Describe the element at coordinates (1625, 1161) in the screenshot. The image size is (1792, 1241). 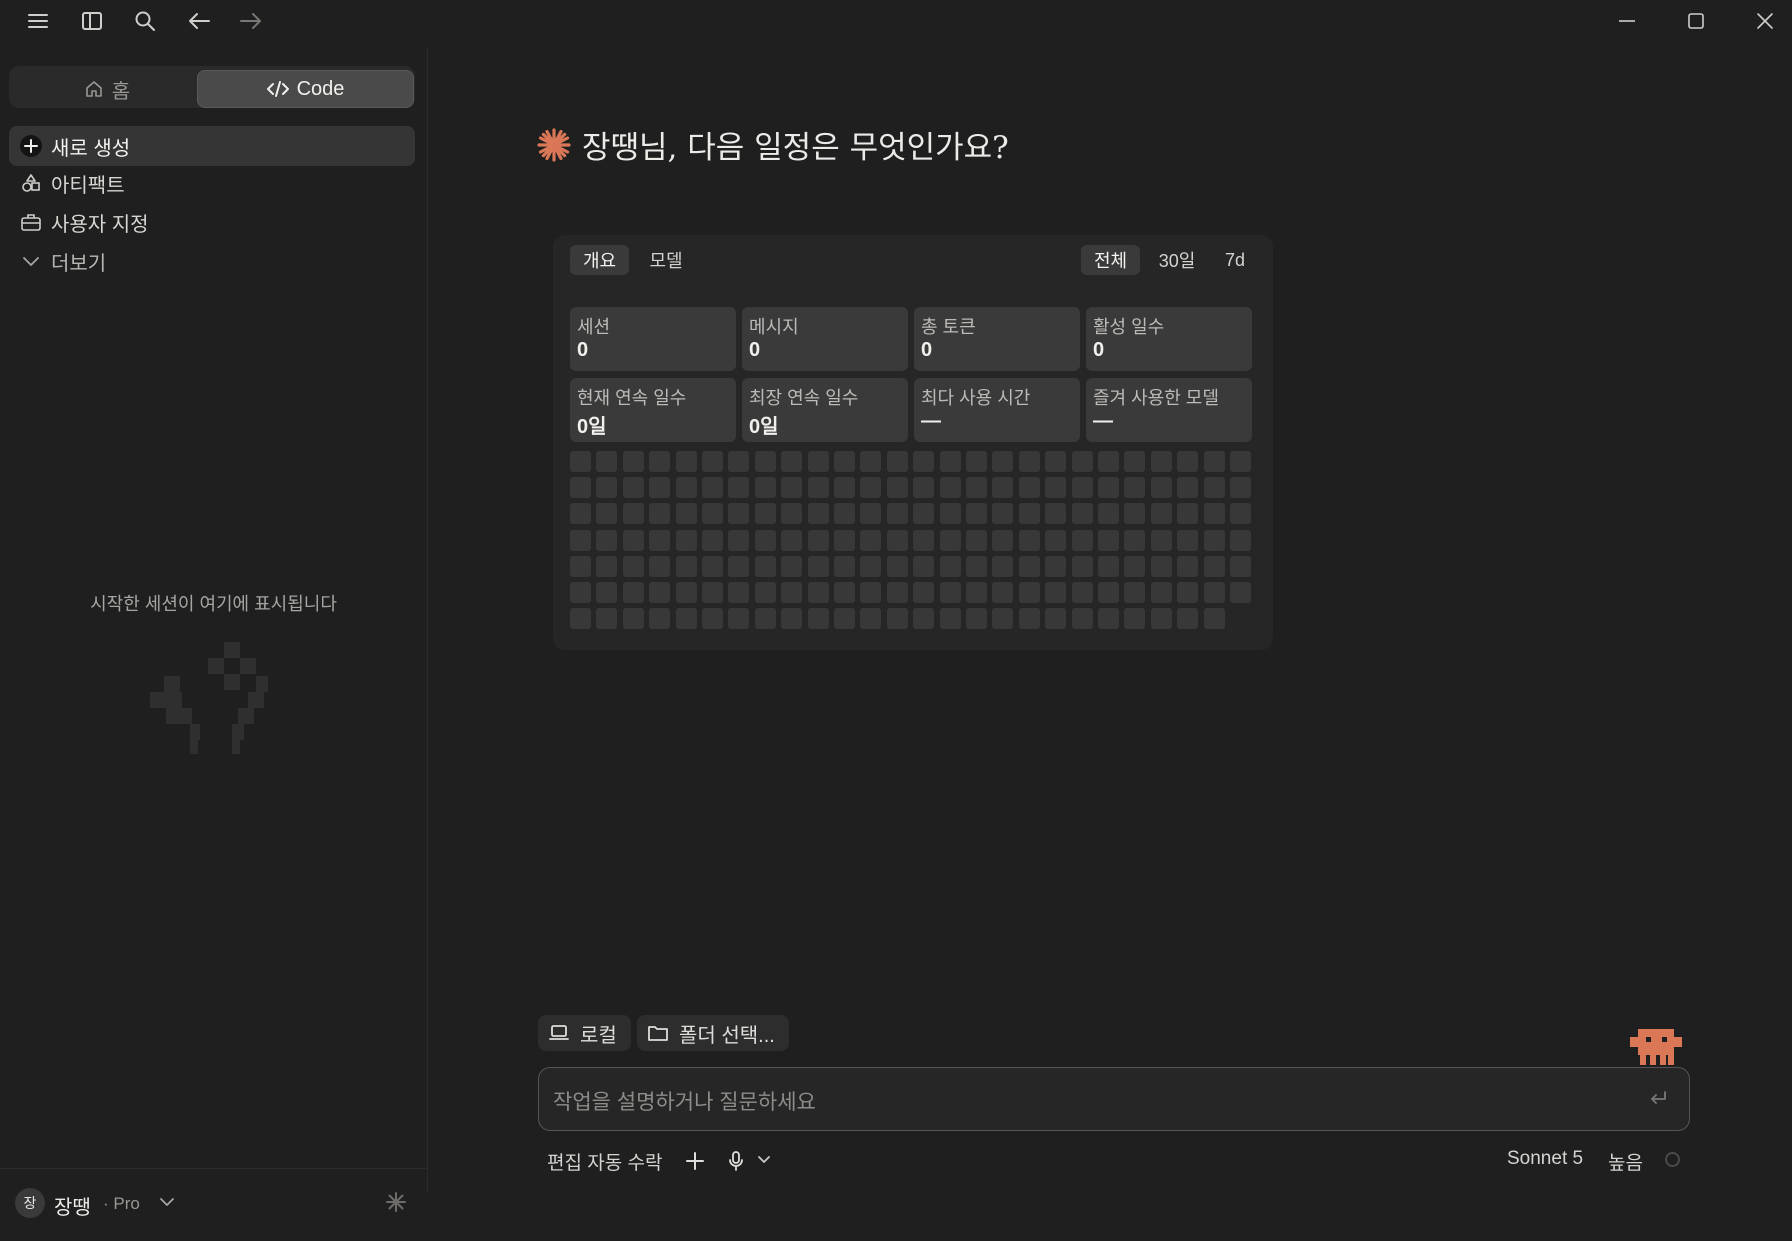
I see `effort-selector: 높음` at that location.